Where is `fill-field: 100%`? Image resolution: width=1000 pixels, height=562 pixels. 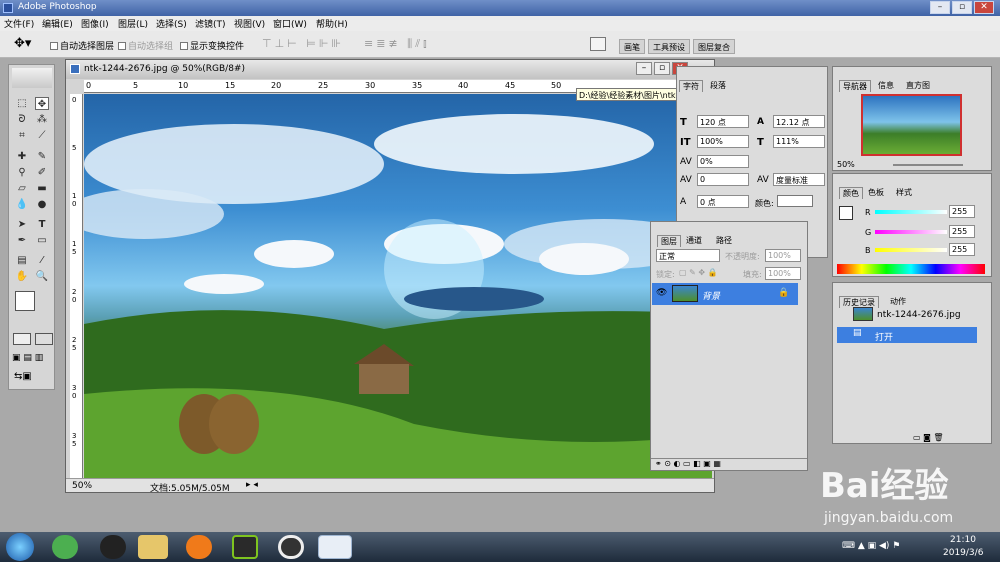
fill-field: 100% is located at coordinates (783, 273).